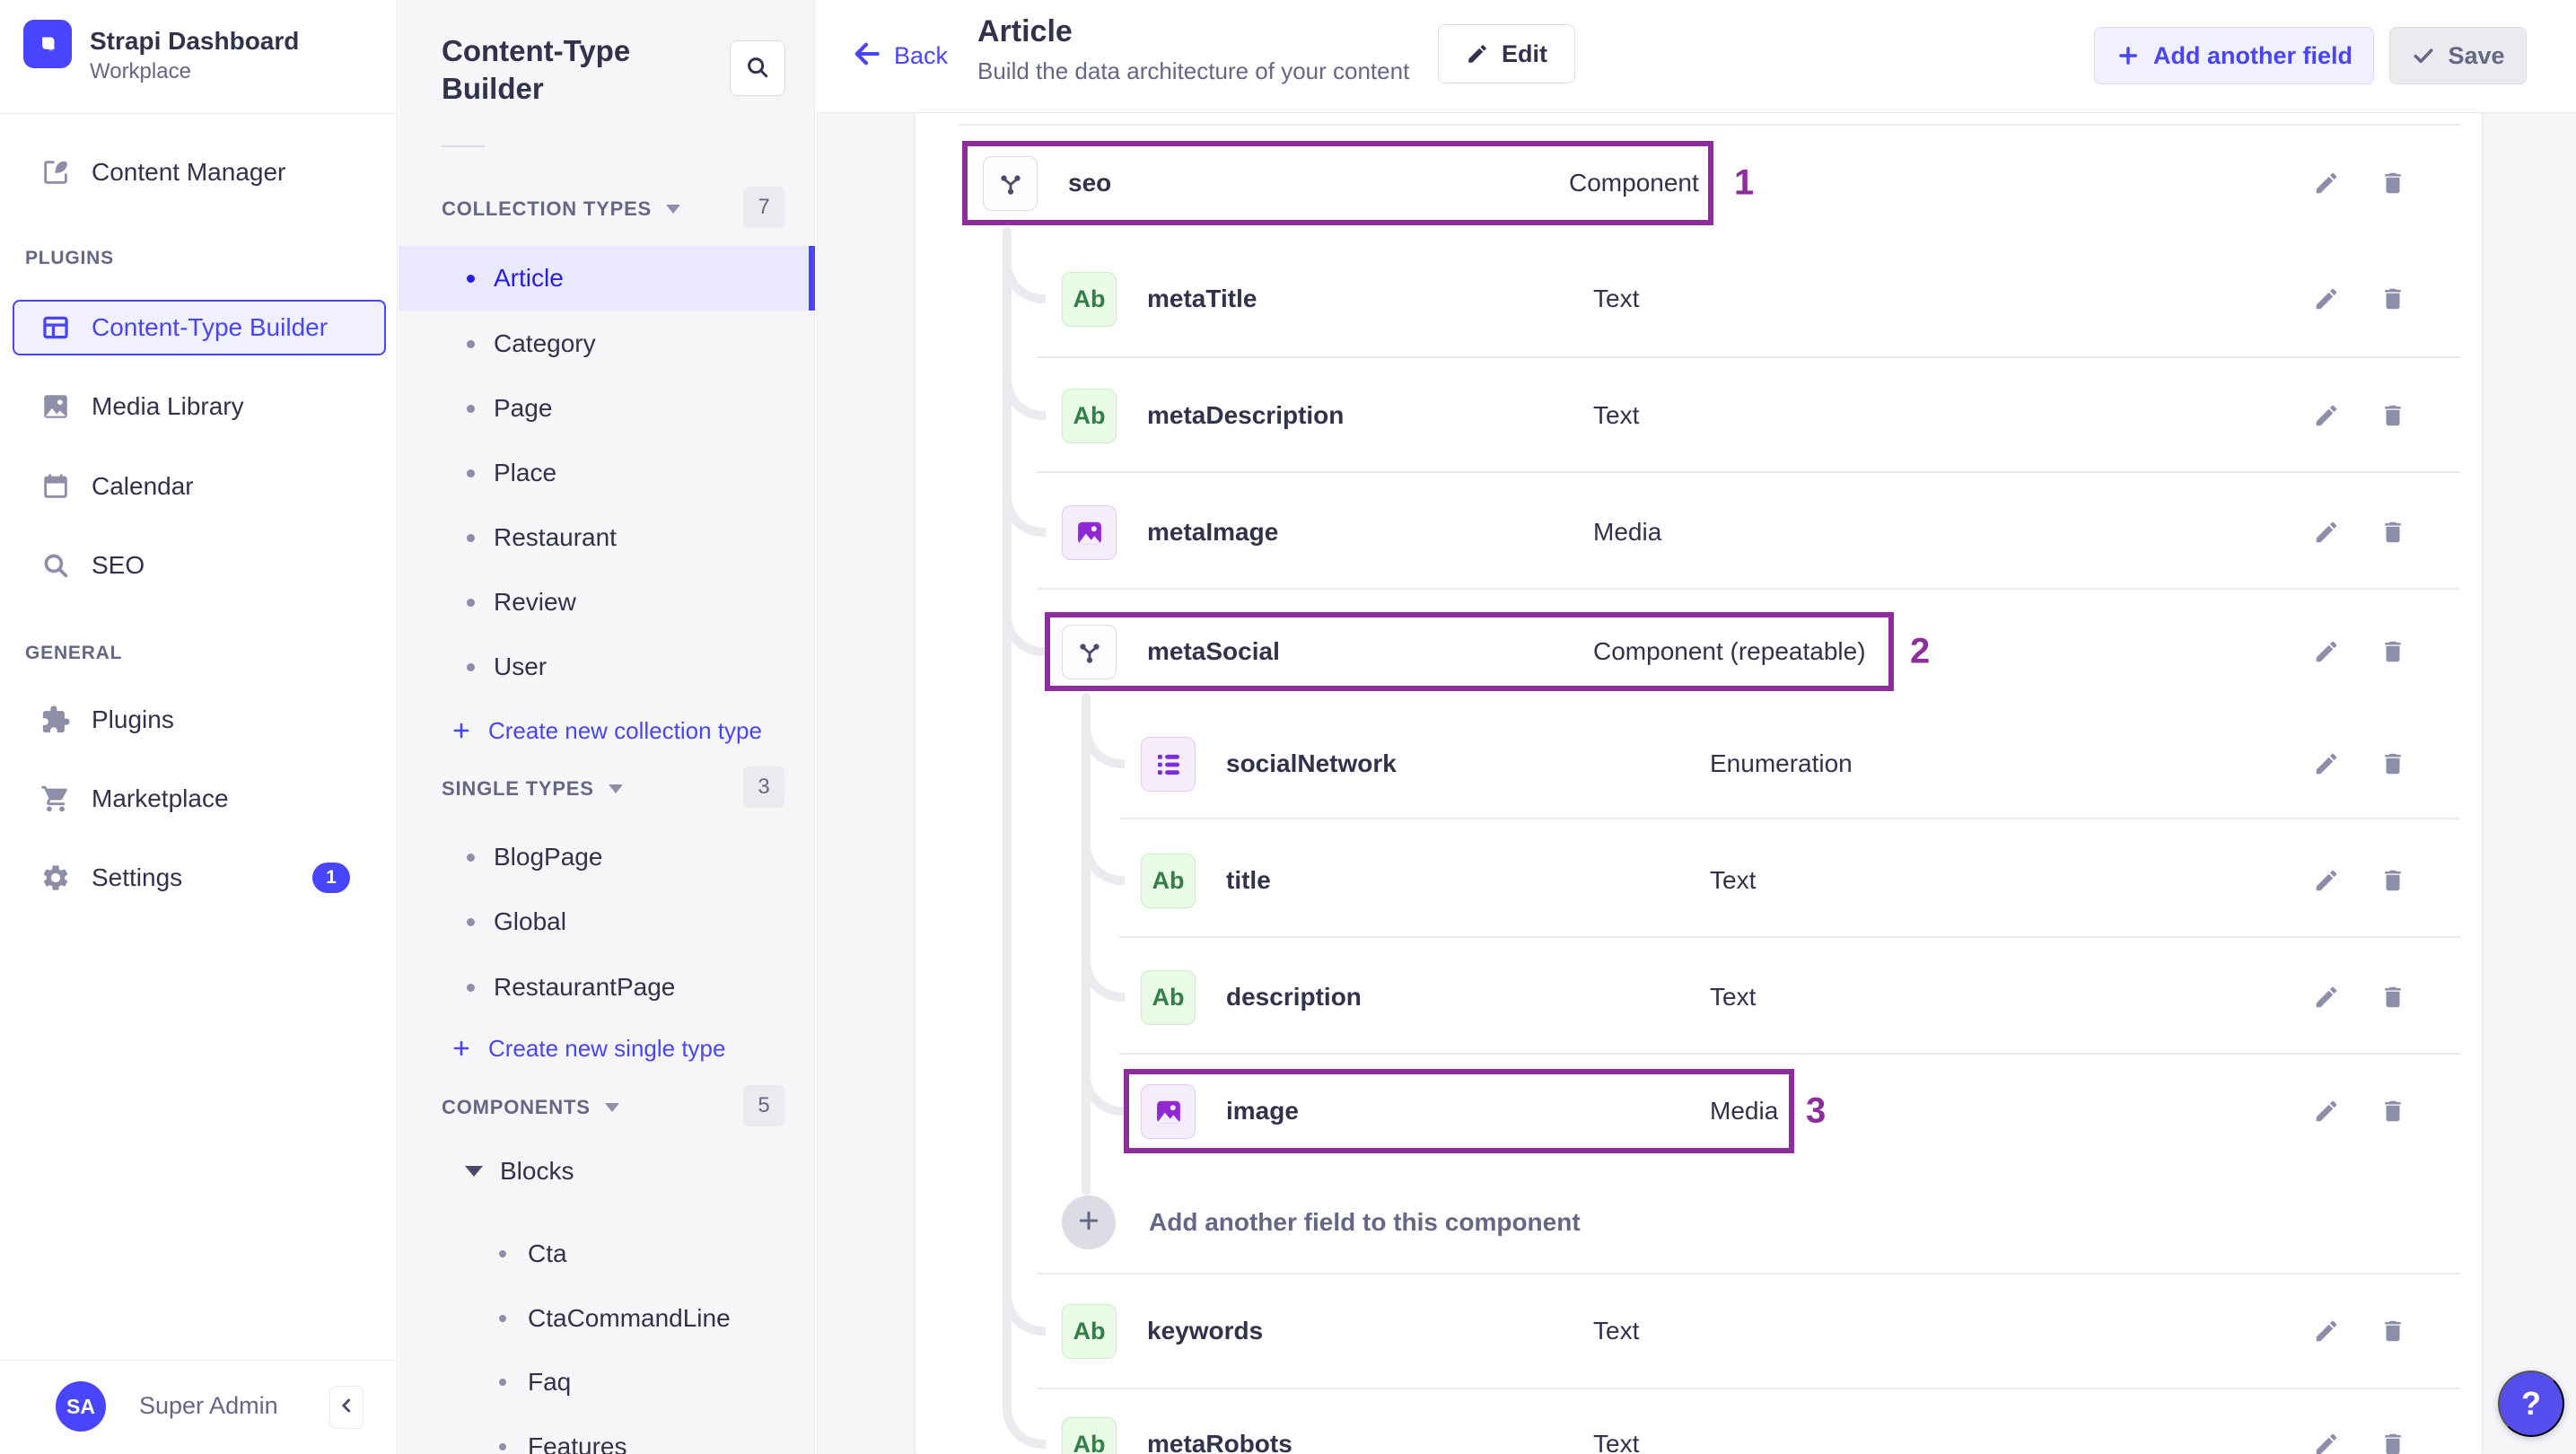  Describe the element at coordinates (898, 56) in the screenshot. I see `back-link: Back` at that location.